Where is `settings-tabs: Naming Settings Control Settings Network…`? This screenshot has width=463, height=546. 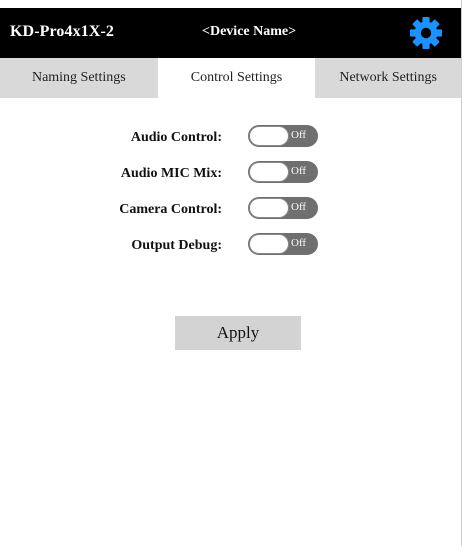
settings-tabs: Naming Settings Control Settings Network… is located at coordinates (230, 78).